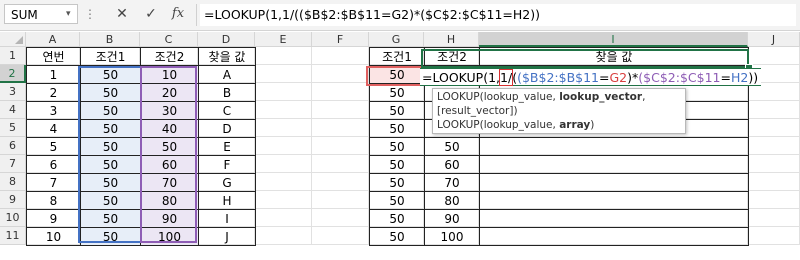 This screenshot has width=800, height=260. I want to click on left-table-cell: I, so click(227, 218).